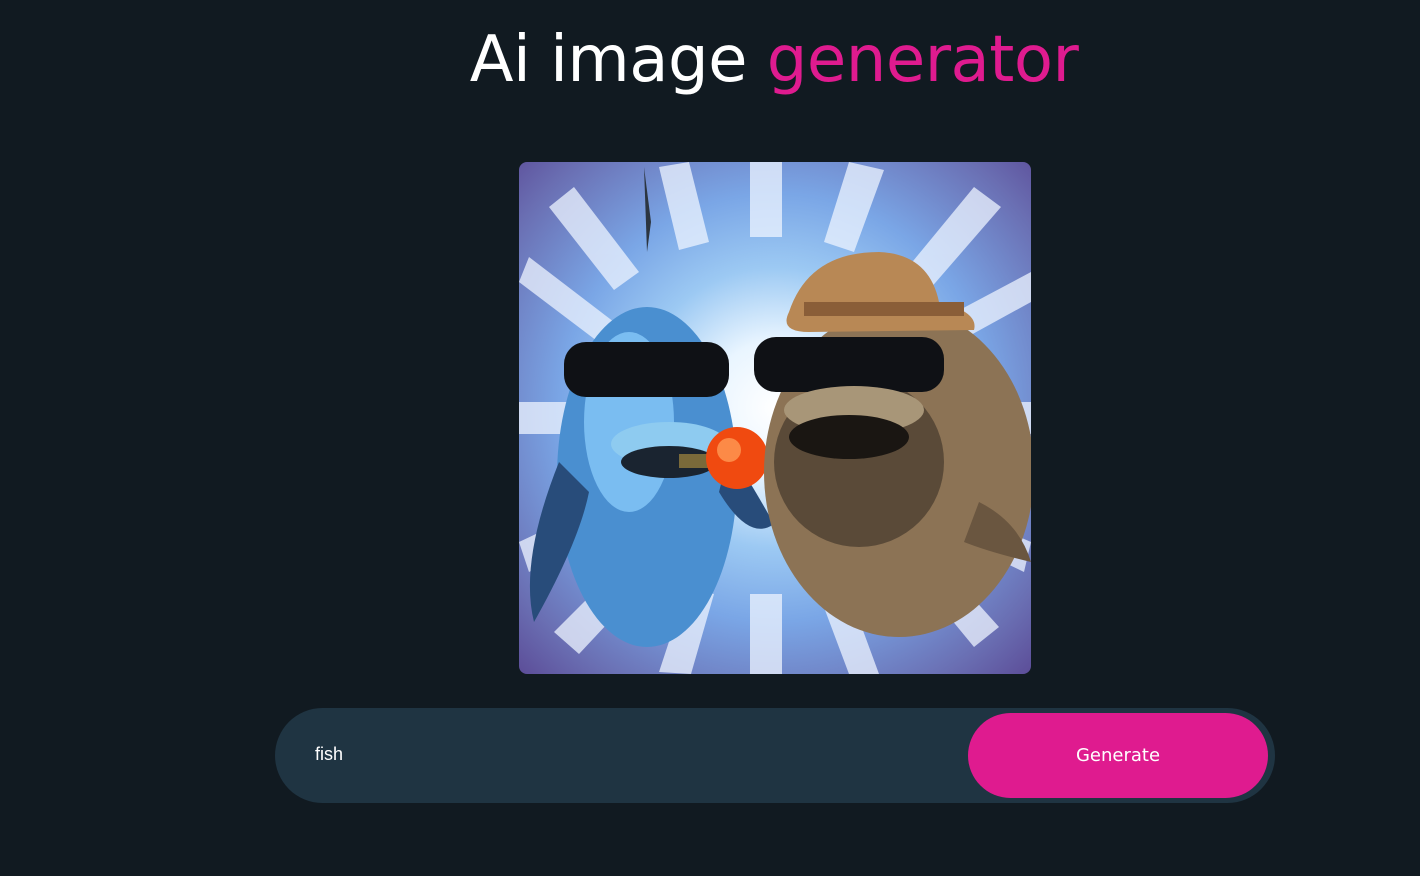 The image size is (1420, 876). What do you see at coordinates (922, 60) in the screenshot?
I see `page-title-accent: generator` at bounding box center [922, 60].